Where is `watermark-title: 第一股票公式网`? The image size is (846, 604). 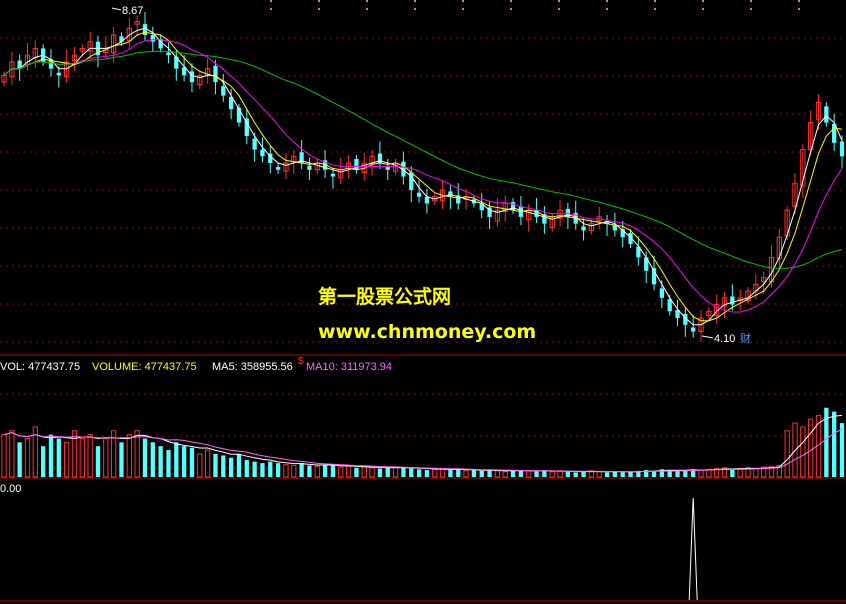 watermark-title: 第一股票公式网 is located at coordinates (384, 296).